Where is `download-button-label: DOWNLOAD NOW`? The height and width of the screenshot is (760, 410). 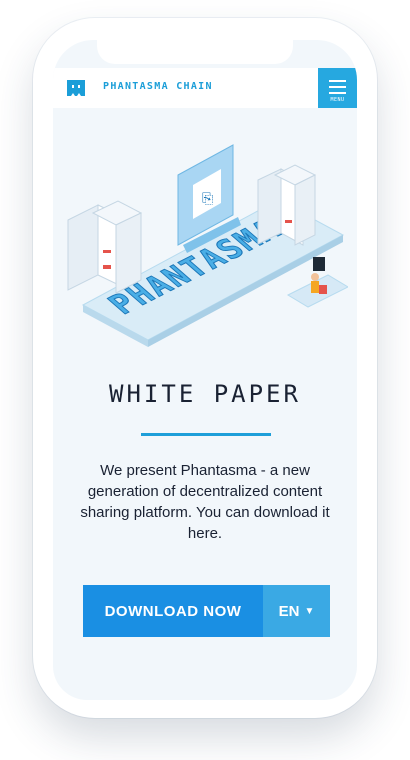 download-button-label: DOWNLOAD NOW is located at coordinates (173, 611).